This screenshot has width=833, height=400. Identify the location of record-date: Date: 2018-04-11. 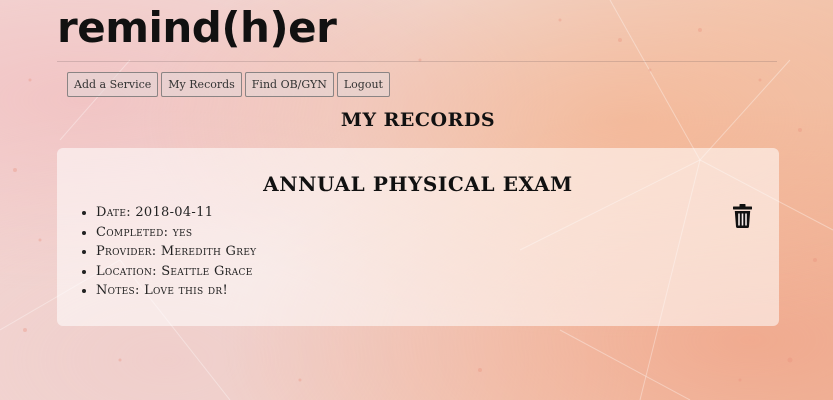
(176, 213).